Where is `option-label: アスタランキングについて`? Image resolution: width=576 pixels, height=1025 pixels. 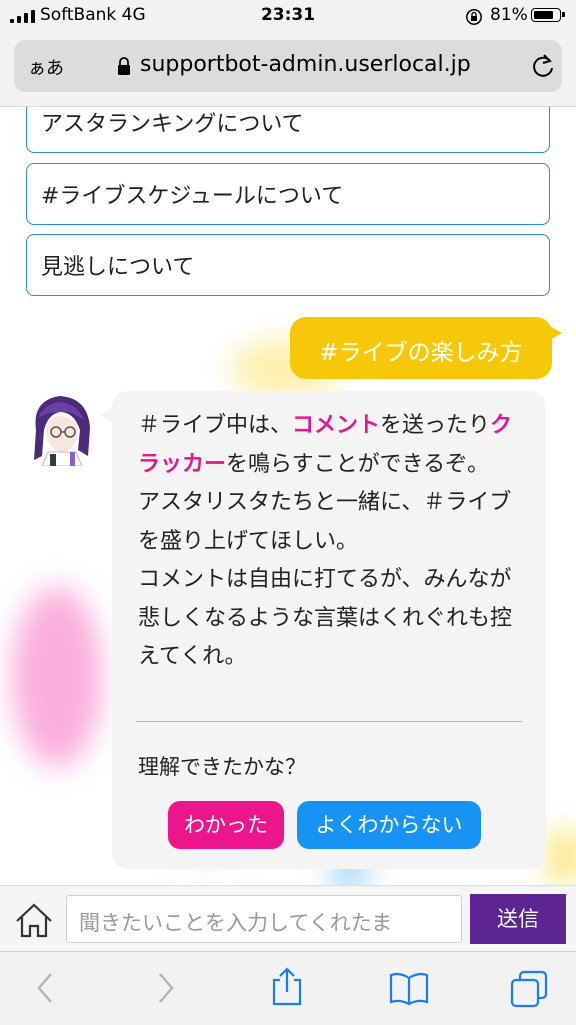
option-label: アスタランキングについて is located at coordinates (172, 124).